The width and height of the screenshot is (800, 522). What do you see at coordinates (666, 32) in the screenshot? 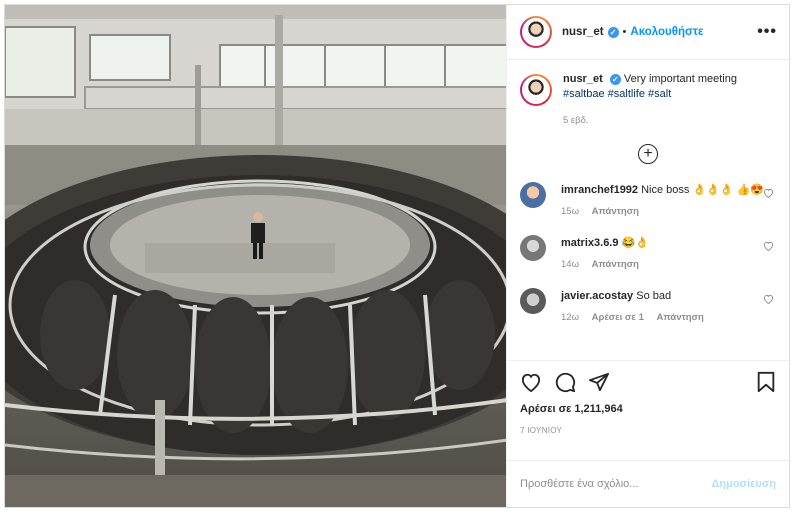
I see `follow-button: Ακολουθήστε` at bounding box center [666, 32].